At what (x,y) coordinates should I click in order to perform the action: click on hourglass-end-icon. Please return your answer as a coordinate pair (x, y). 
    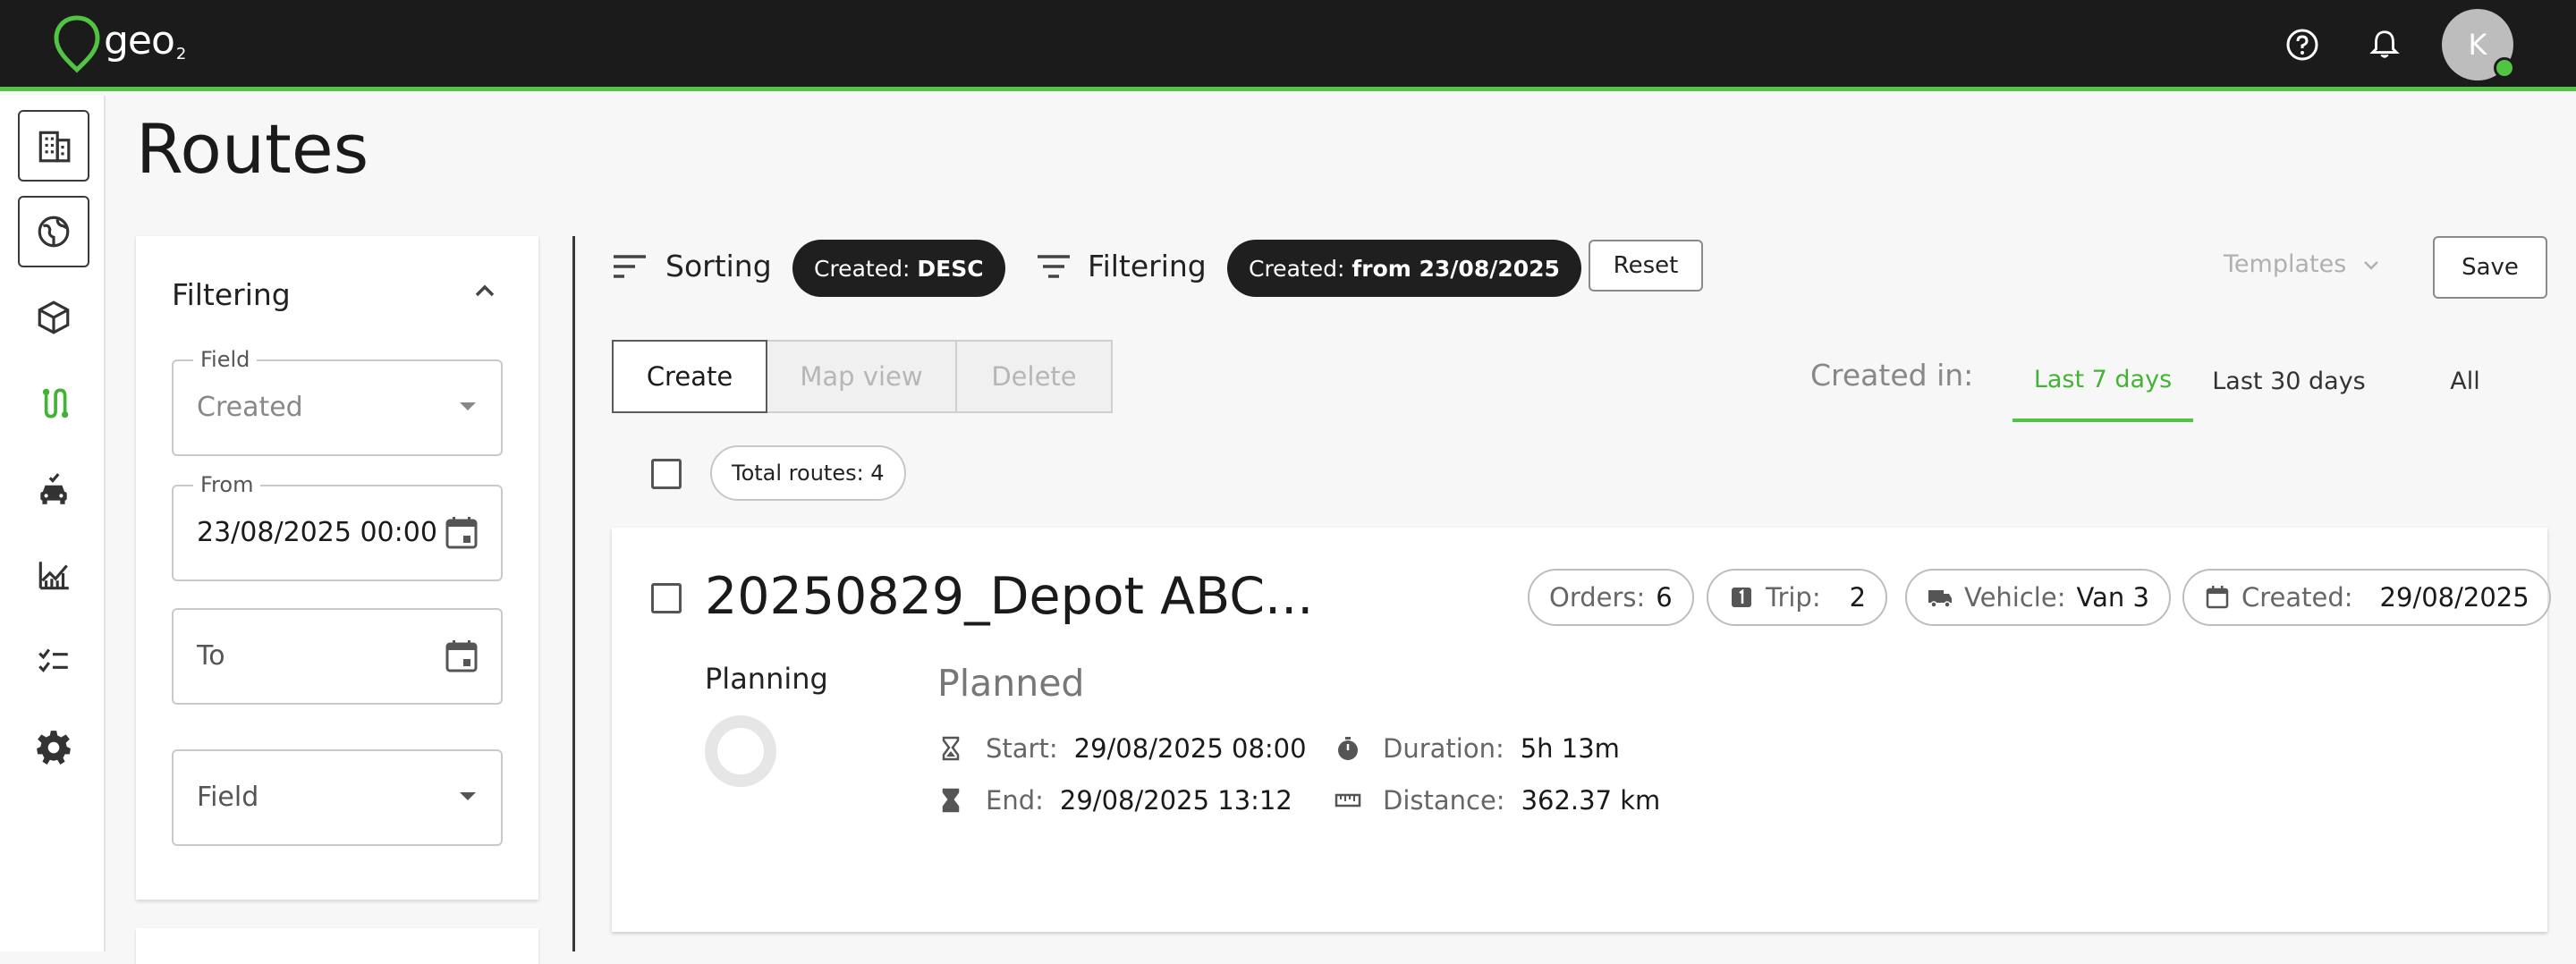
    Looking at the image, I should click on (951, 800).